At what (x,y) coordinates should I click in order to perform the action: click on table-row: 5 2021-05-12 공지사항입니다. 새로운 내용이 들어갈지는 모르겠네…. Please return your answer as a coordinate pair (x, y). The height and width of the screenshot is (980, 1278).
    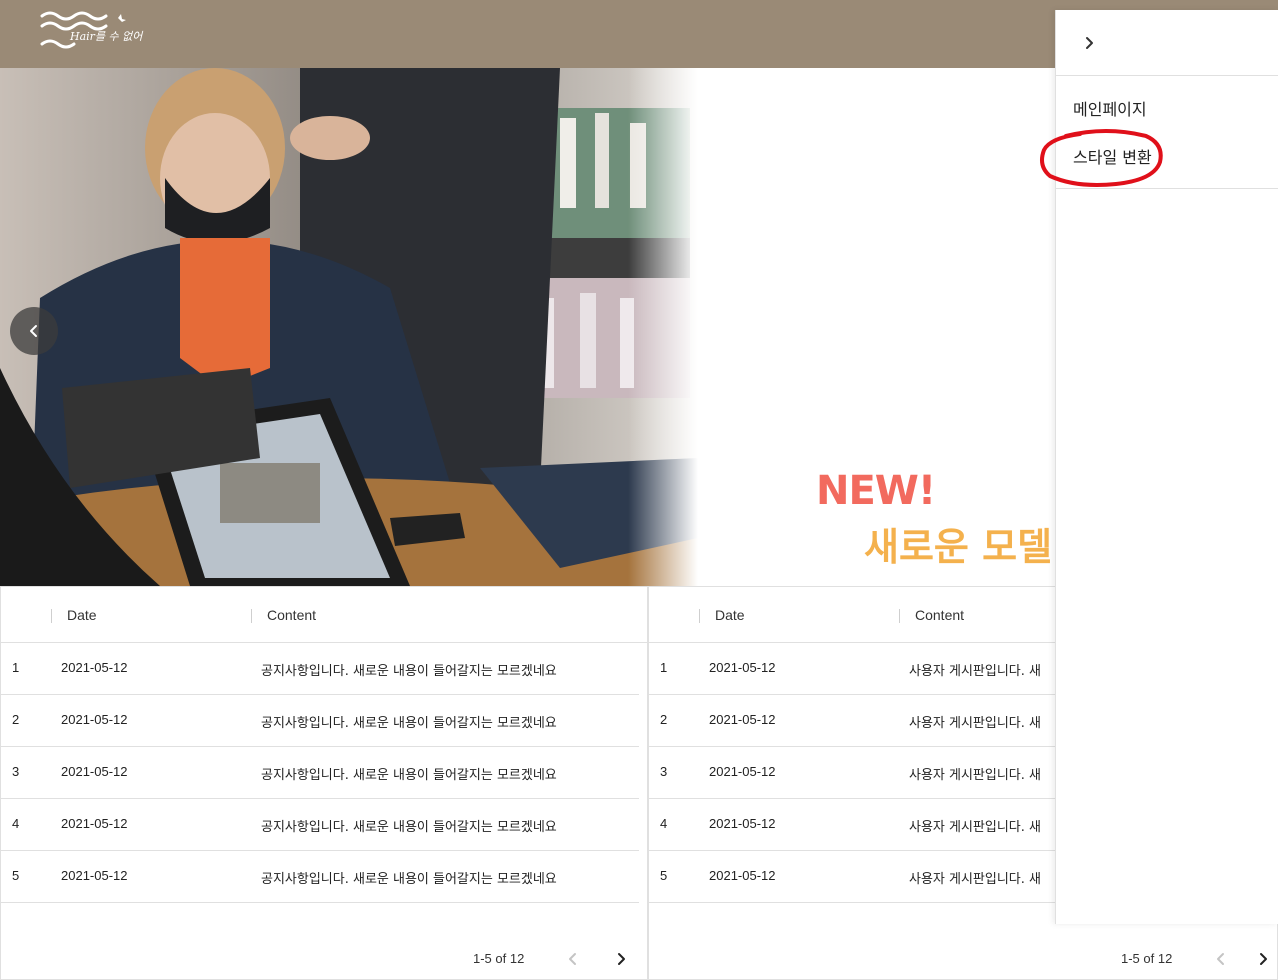
    Looking at the image, I should click on (320, 877).